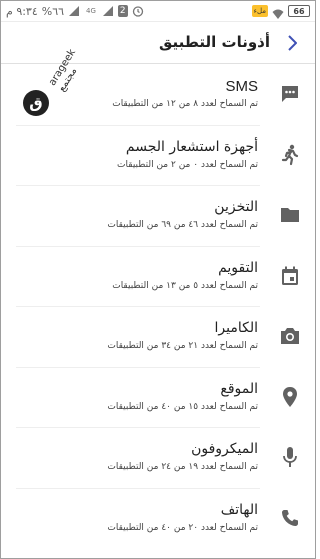 This screenshot has height=559, width=320. Describe the element at coordinates (138, 11) in the screenshot. I see `alarm-icon` at that location.